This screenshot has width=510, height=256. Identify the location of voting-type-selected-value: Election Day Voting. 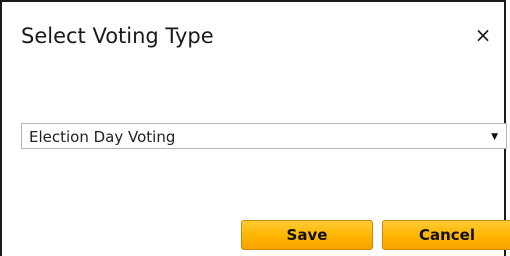
(102, 137).